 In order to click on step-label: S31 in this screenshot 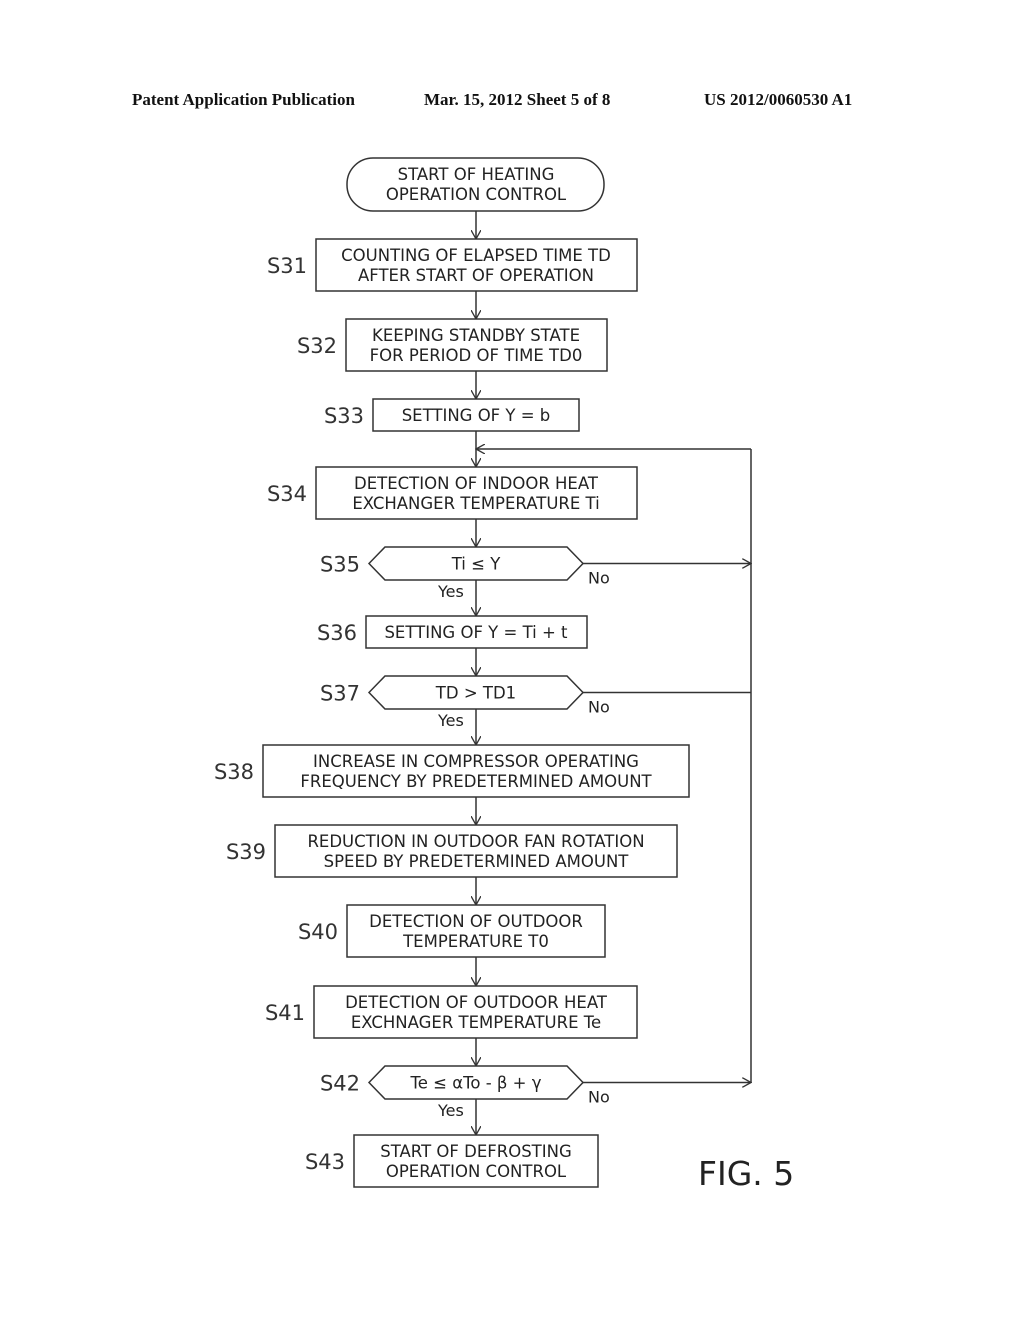, I will do `click(287, 266)`.